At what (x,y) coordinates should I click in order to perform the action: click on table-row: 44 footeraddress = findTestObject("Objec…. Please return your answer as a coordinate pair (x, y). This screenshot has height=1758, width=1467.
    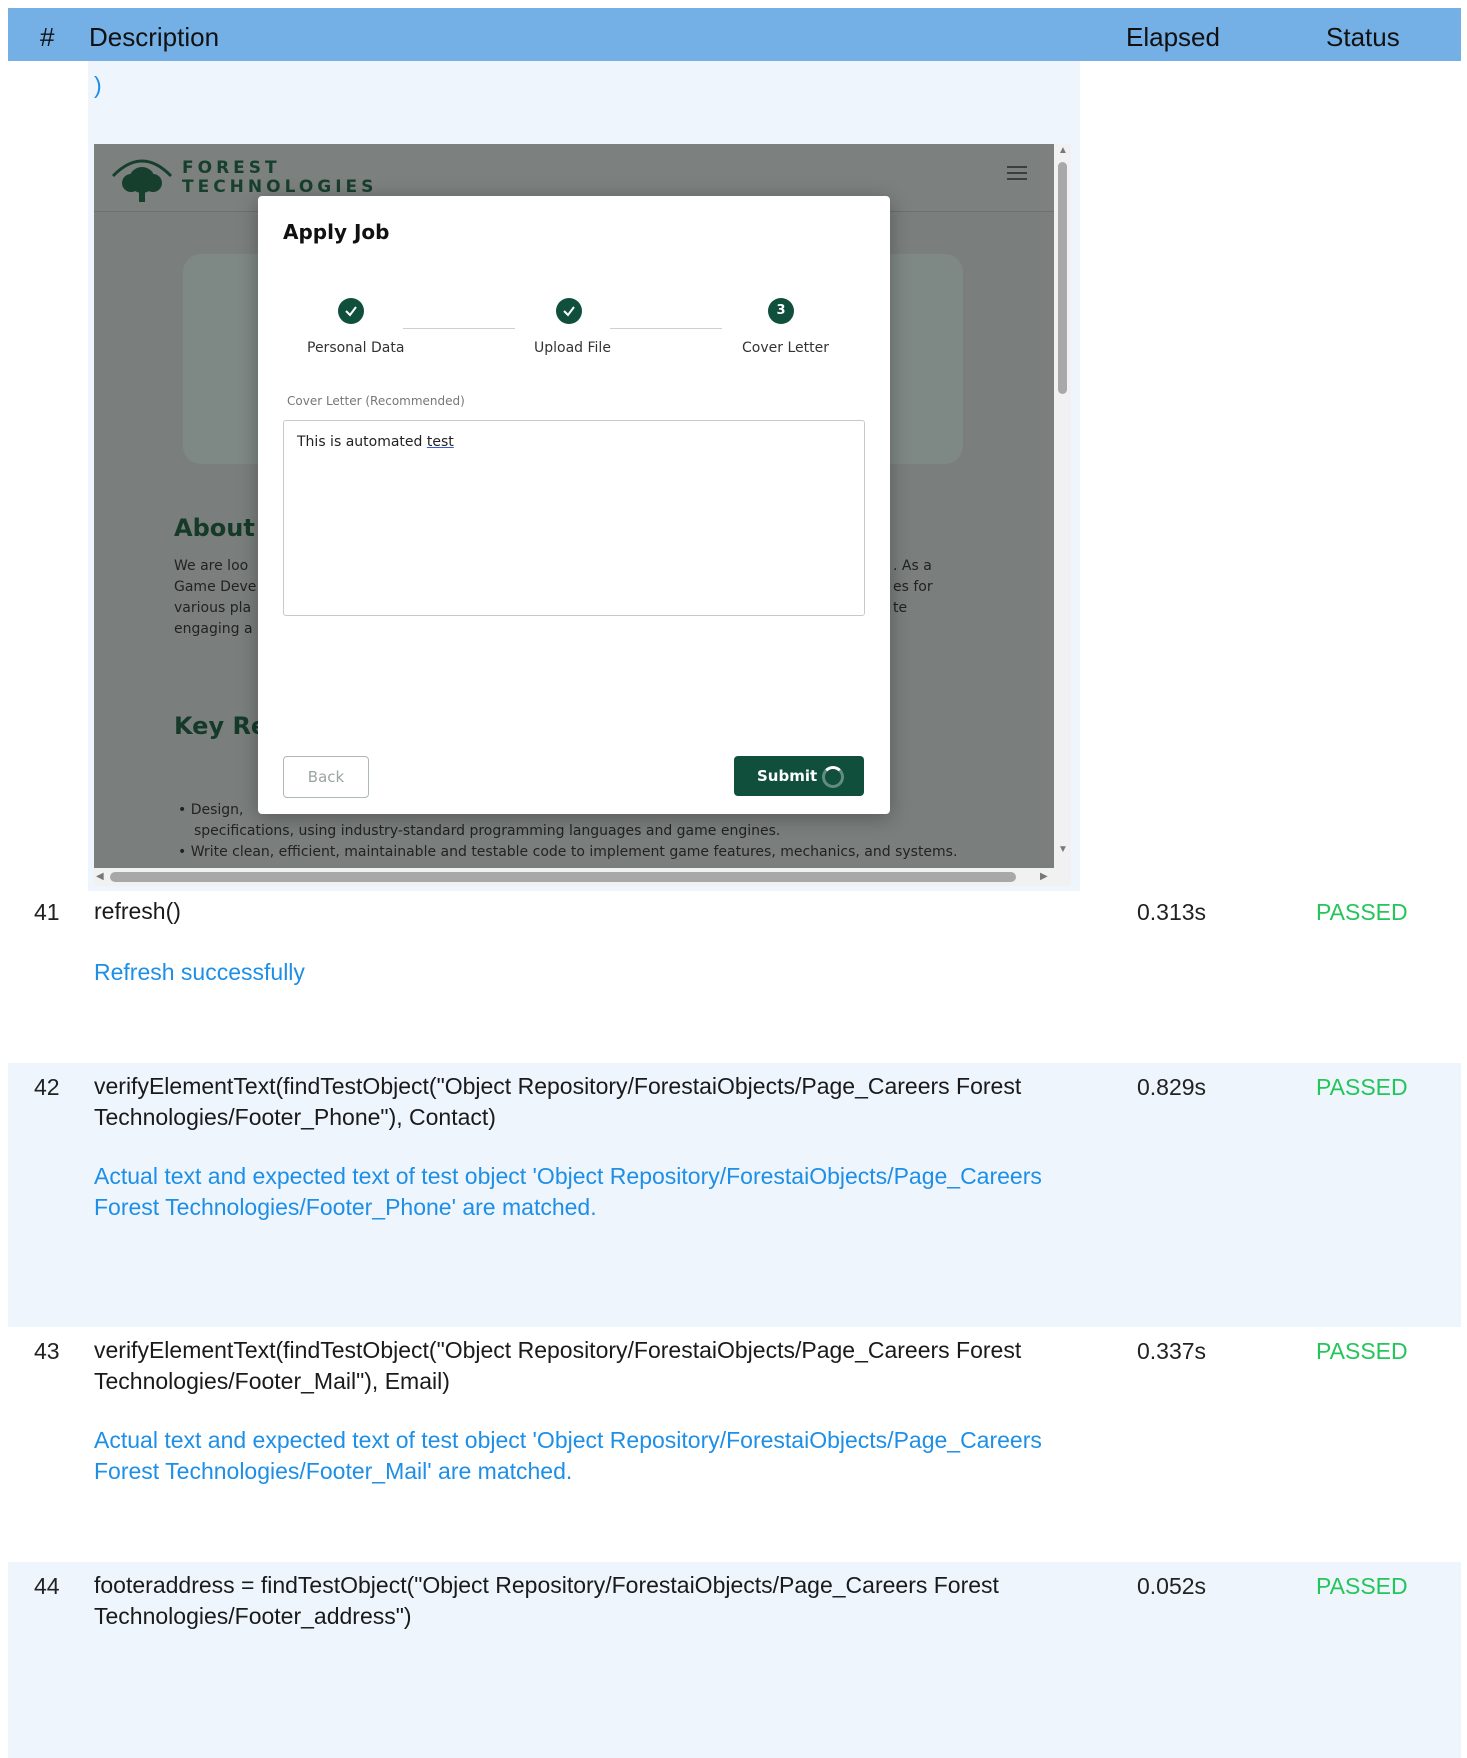
    Looking at the image, I should click on (734, 1660).